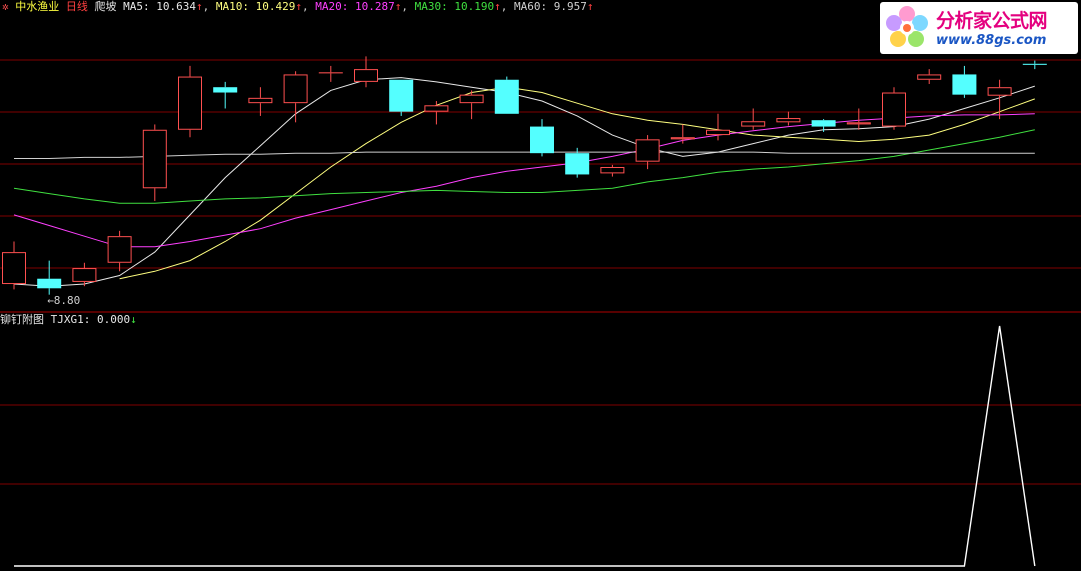 This screenshot has height=571, width=1081. What do you see at coordinates (540, 444) in the screenshot?
I see `sub-panel-grid` at bounding box center [540, 444].